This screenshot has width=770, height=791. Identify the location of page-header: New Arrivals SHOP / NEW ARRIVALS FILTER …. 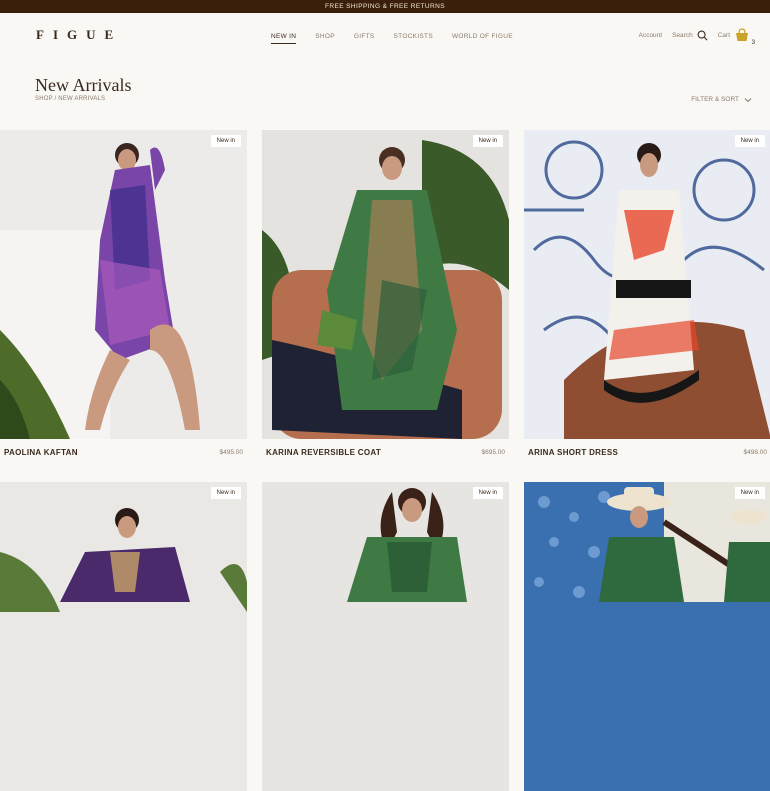
(385, 96).